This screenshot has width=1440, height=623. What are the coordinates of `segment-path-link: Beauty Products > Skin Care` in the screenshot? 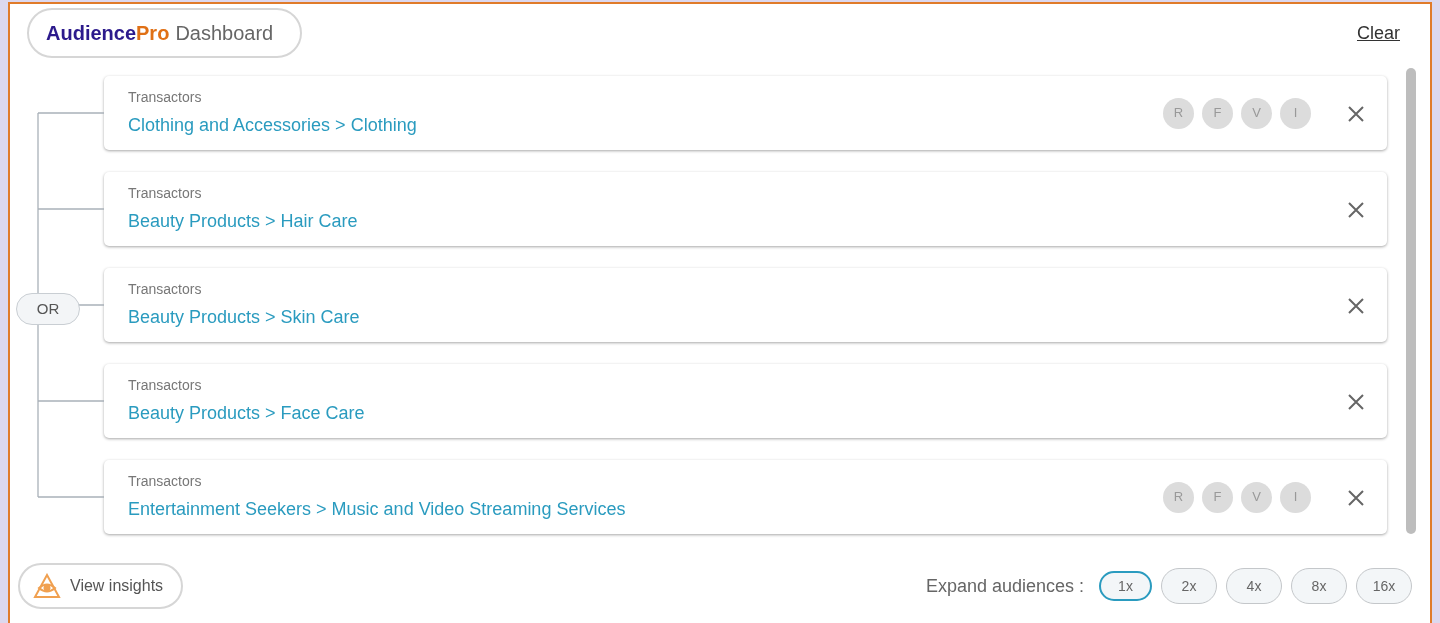 It's located at (244, 317).